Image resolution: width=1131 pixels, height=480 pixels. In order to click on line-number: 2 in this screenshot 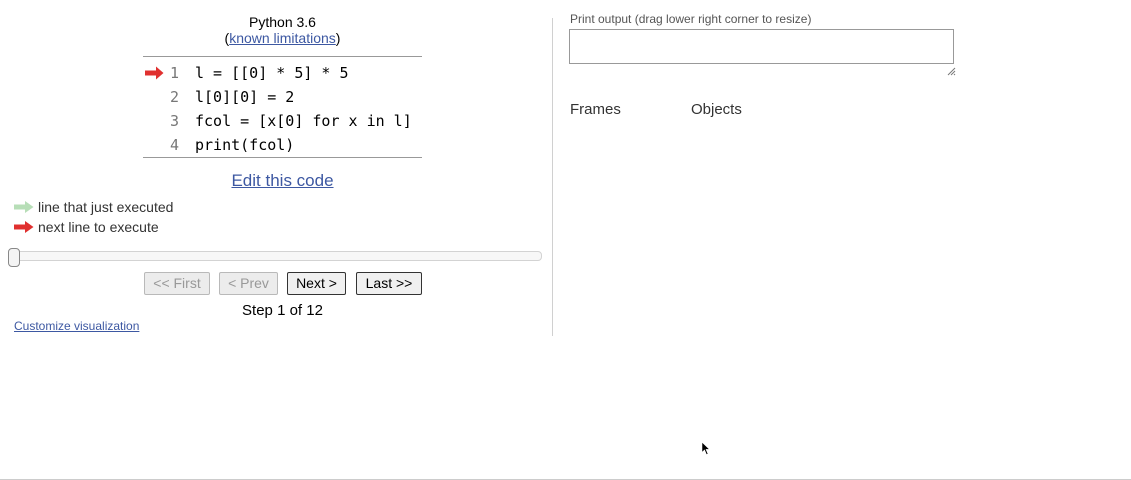, I will do `click(174, 97)`.